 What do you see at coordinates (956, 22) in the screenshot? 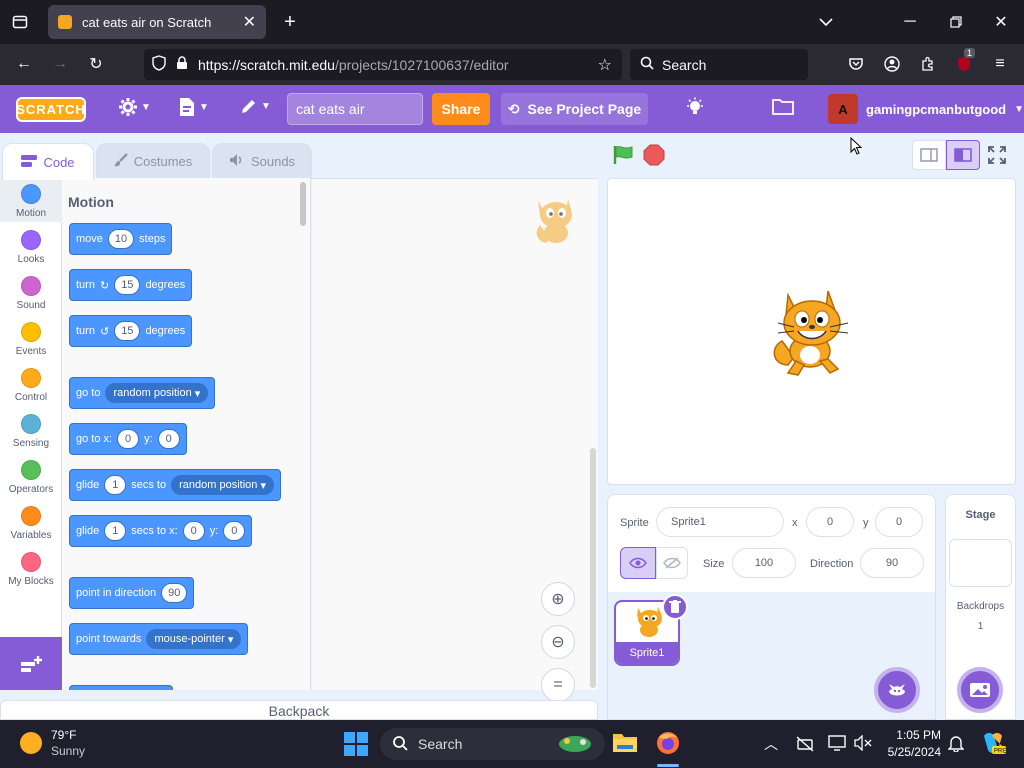
I see `restore-icon` at bounding box center [956, 22].